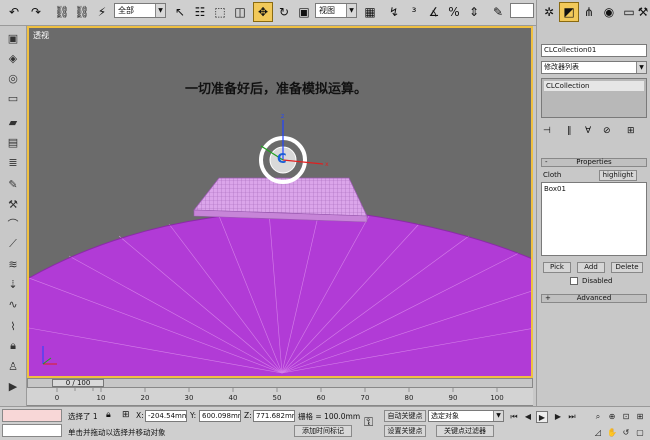 The image size is (650, 440). Describe the element at coordinates (13, 304) in the screenshot. I see `wave-icon: ∿` at that location.